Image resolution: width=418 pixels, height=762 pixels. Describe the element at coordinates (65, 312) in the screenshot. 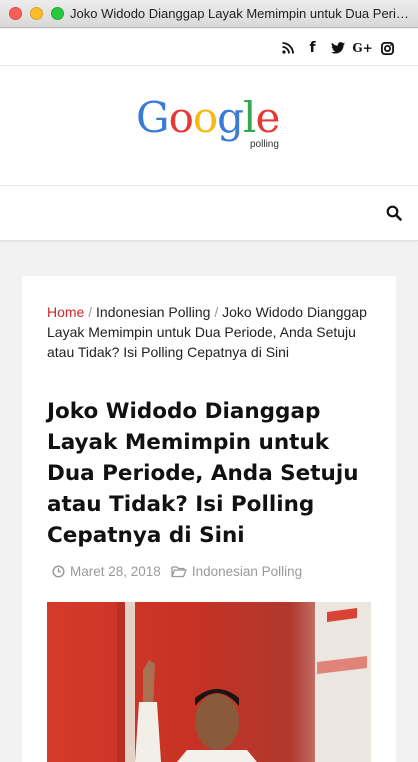

I see `breadcrumb-home-link: Home` at that location.